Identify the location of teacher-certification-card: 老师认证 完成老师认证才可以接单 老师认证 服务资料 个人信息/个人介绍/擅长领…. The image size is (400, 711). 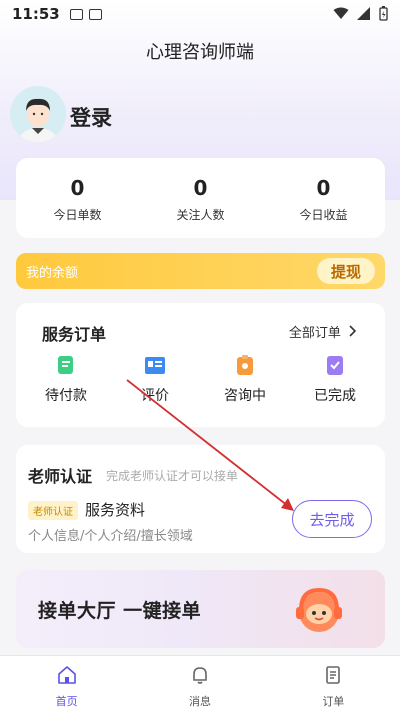
(200, 499).